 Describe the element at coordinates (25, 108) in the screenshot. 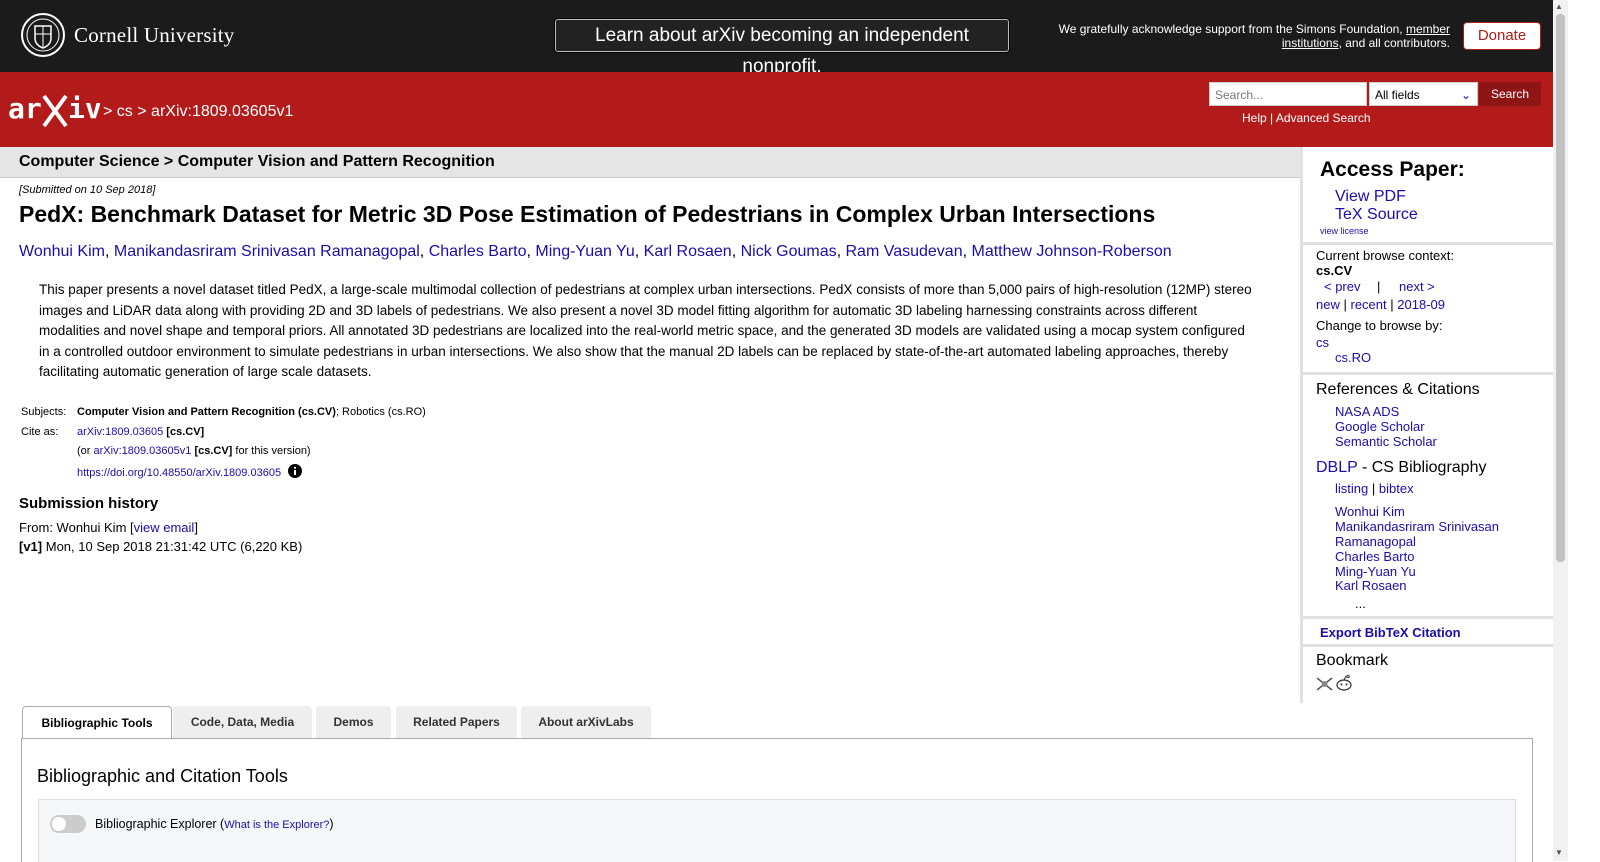

I see `svg-text: ar` at that location.